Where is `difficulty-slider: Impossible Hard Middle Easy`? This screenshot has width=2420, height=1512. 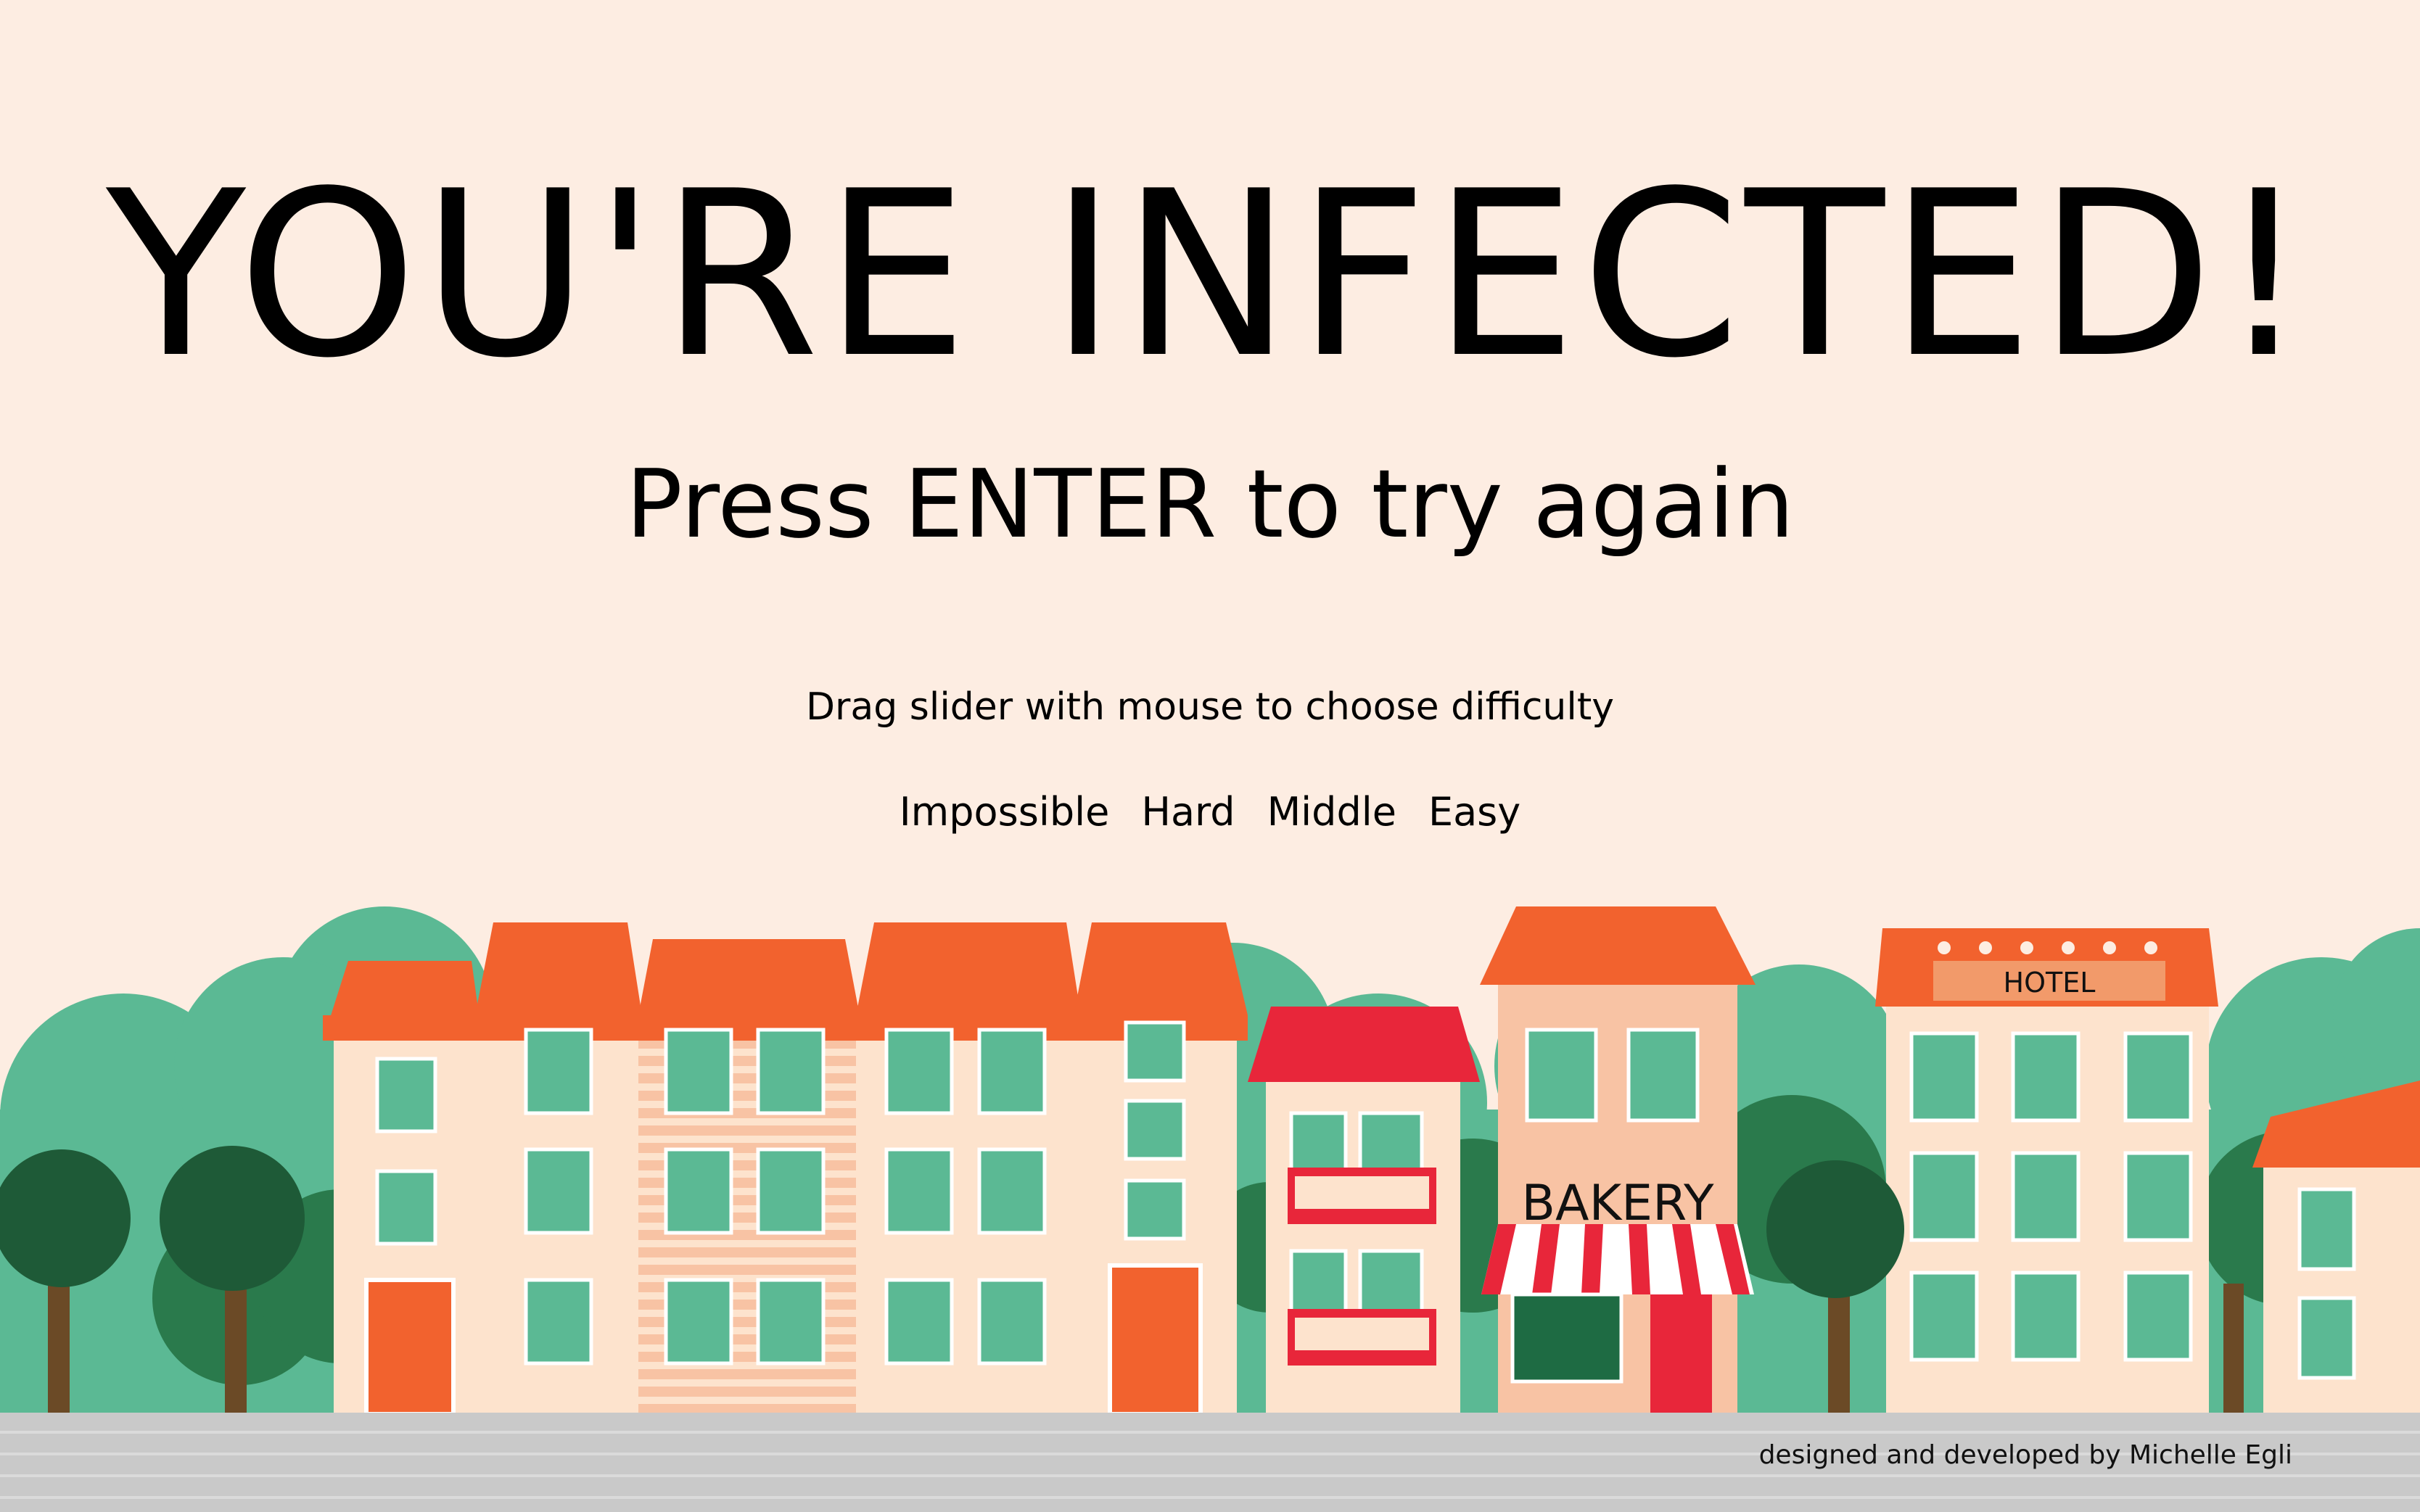
difficulty-slider: Impossible Hard Middle Easy is located at coordinates (1210, 812).